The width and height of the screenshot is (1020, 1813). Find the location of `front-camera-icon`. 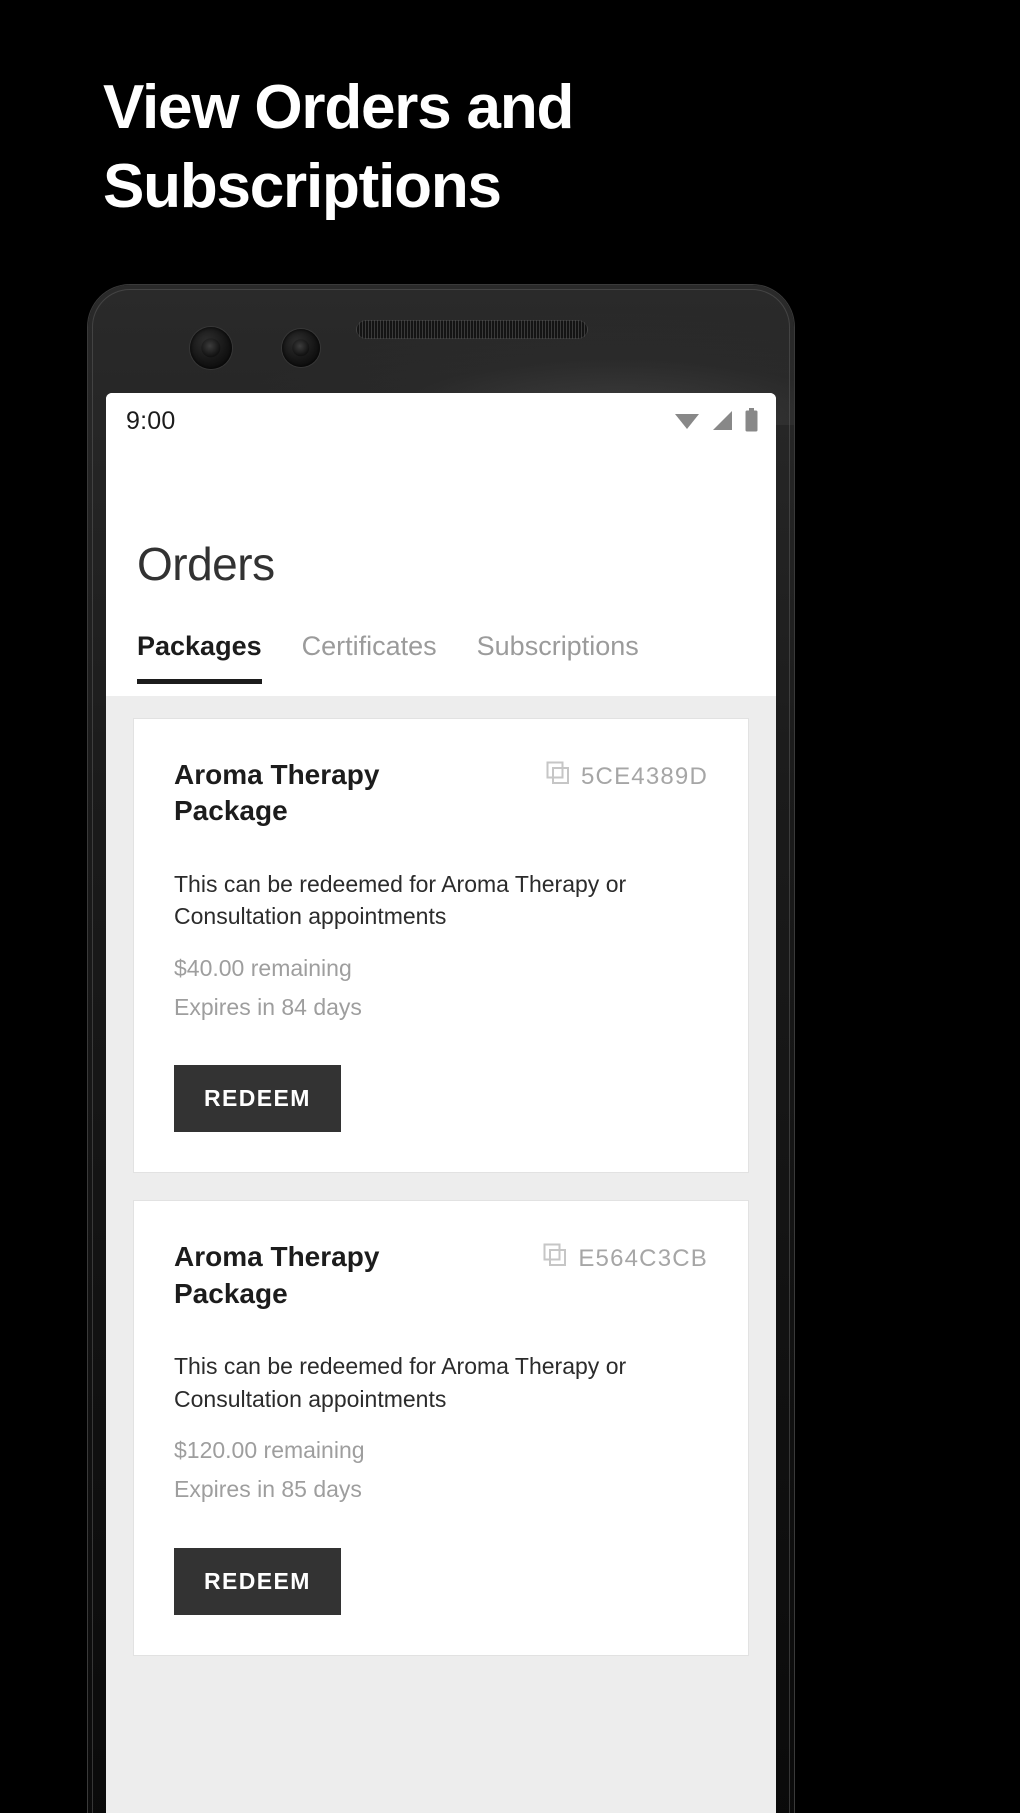

front-camera-icon is located at coordinates (211, 348).